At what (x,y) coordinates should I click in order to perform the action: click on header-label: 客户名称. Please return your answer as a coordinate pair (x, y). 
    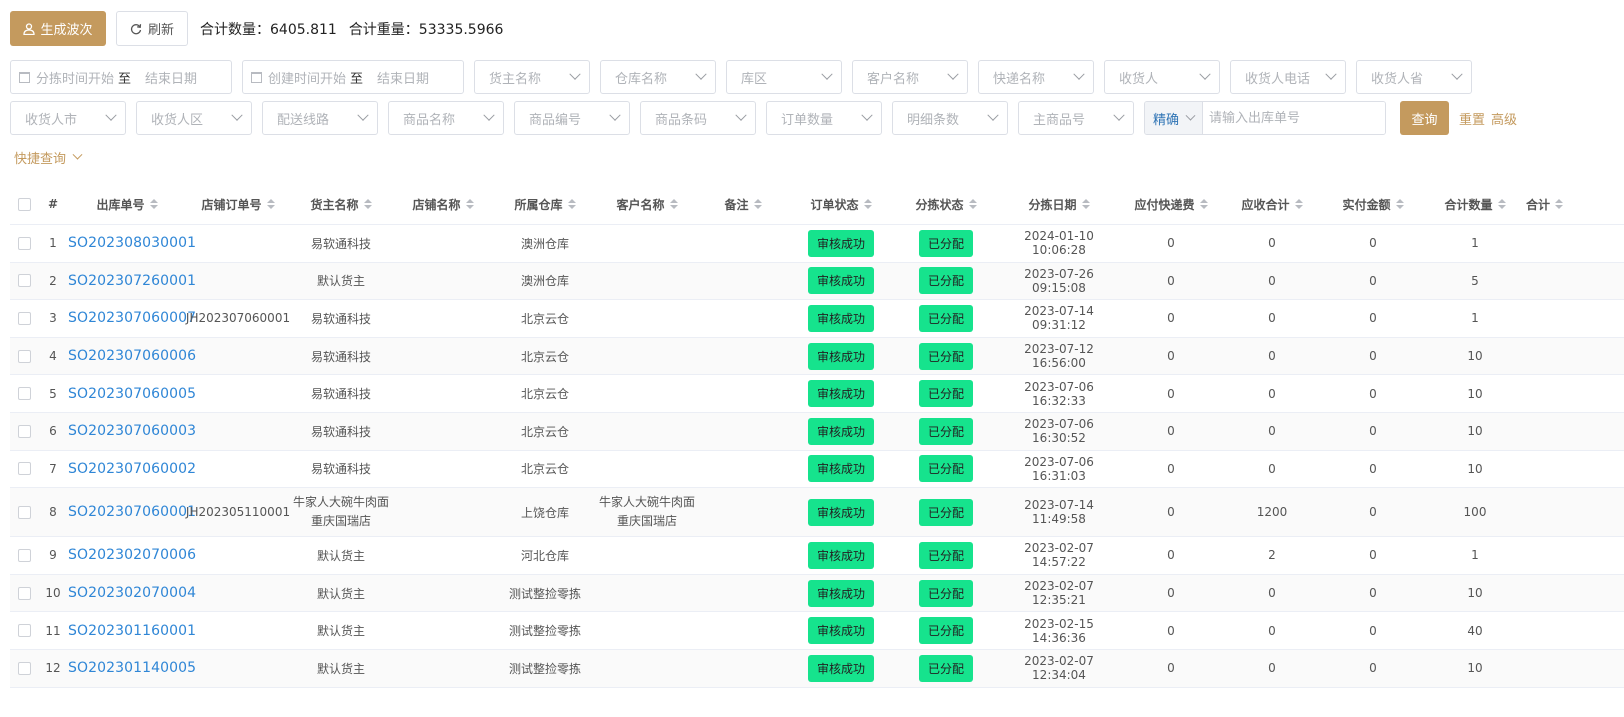
    Looking at the image, I should click on (640, 204).